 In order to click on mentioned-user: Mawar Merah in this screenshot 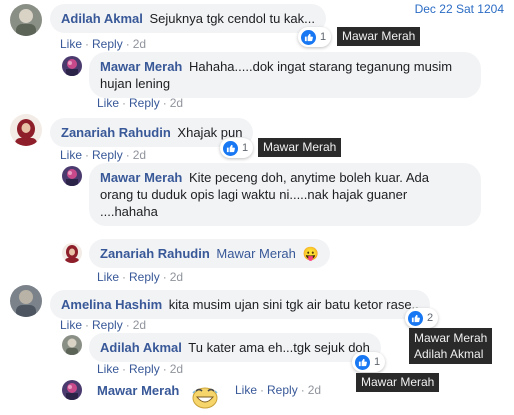, I will do `click(255, 253)`.